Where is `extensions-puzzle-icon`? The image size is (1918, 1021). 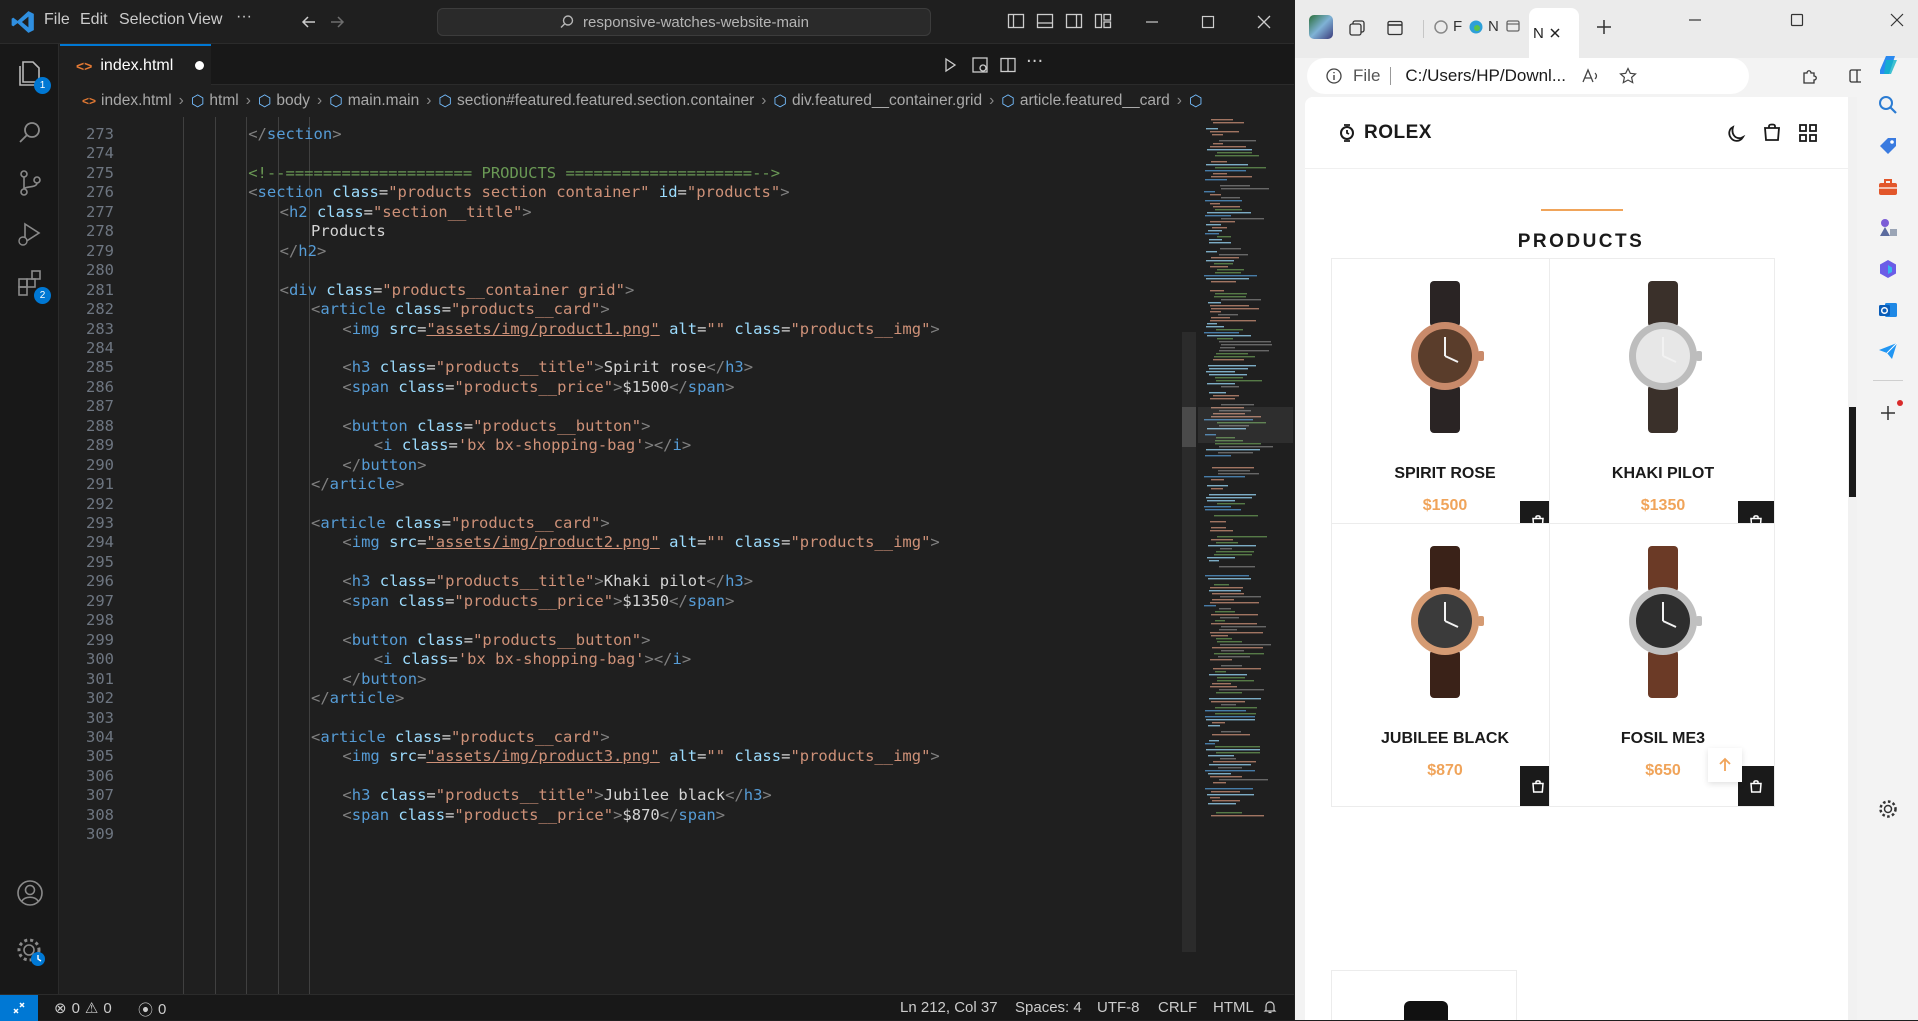 extensions-puzzle-icon is located at coordinates (1810, 76).